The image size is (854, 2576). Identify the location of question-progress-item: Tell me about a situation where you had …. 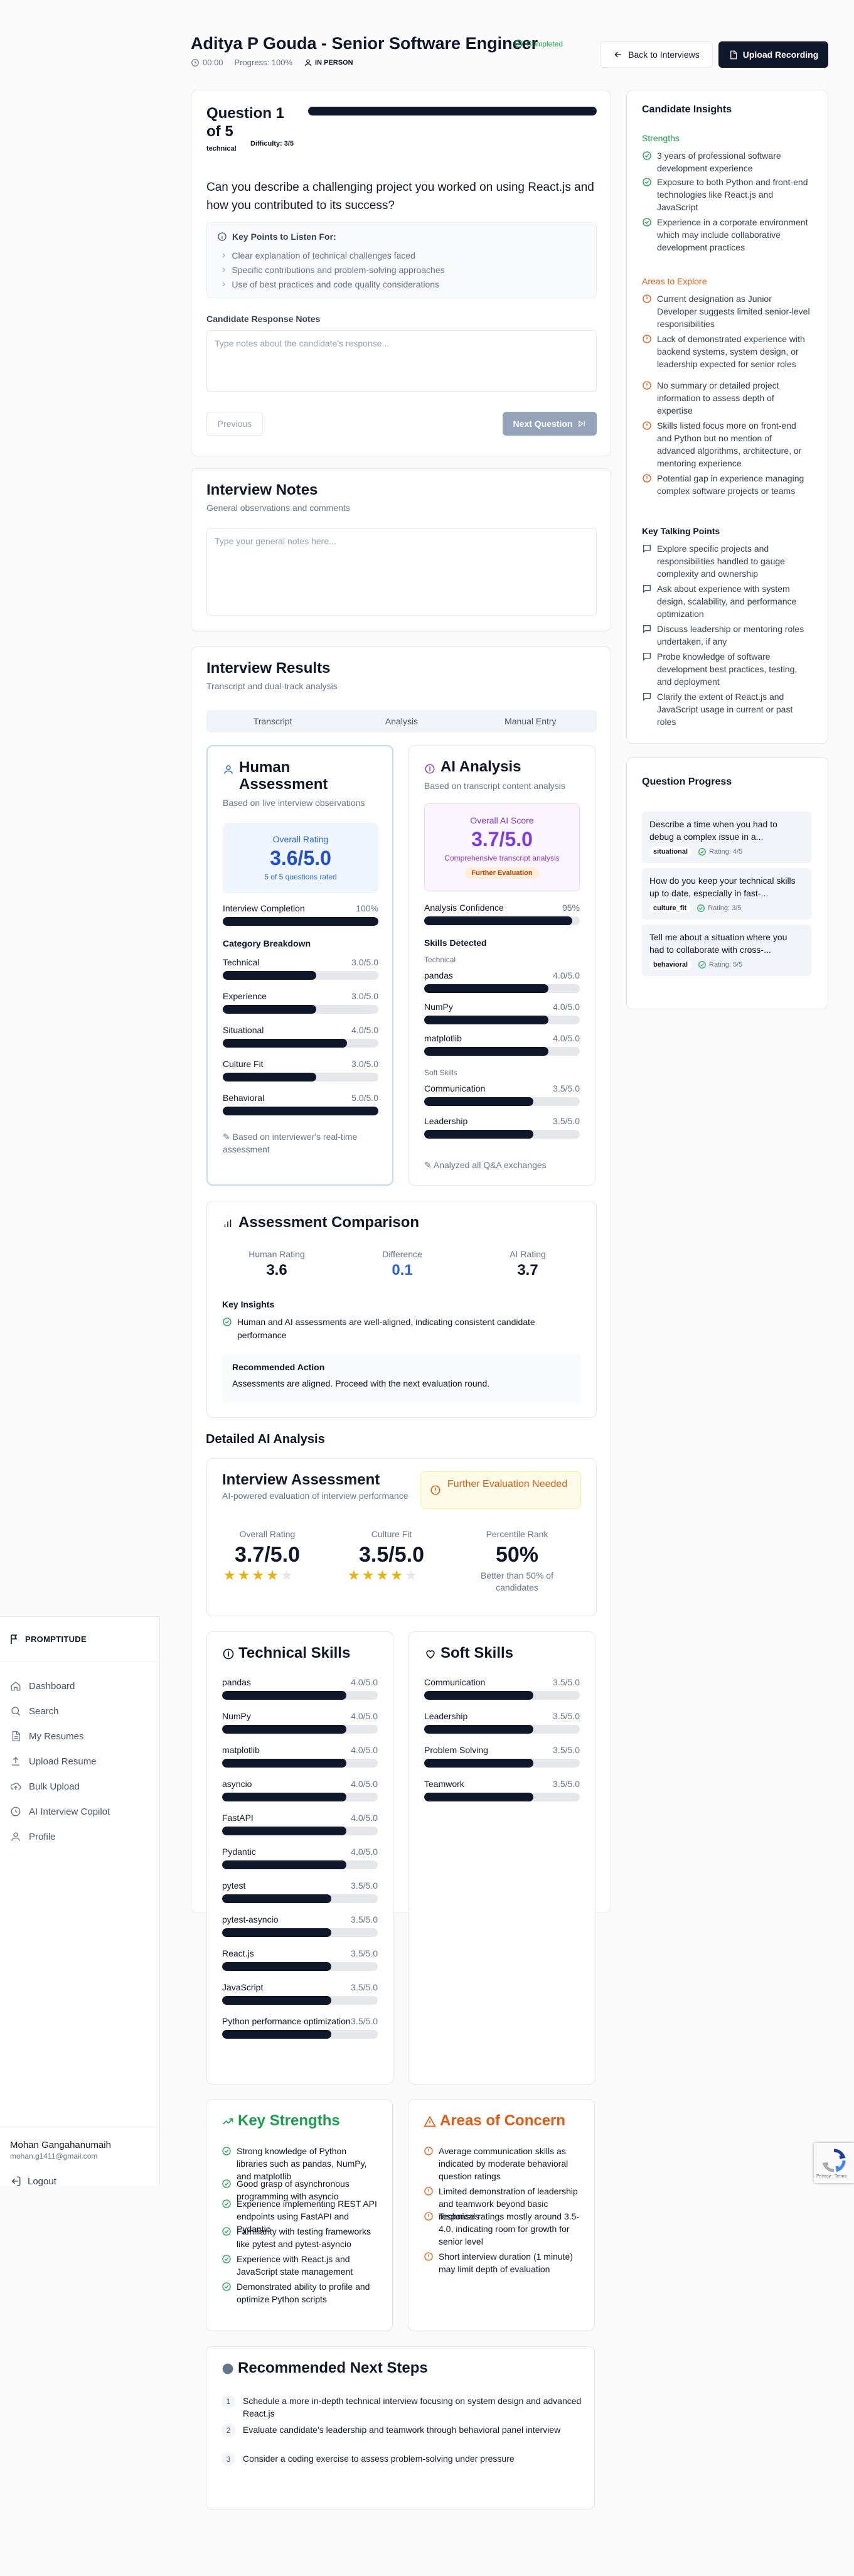
(726, 950).